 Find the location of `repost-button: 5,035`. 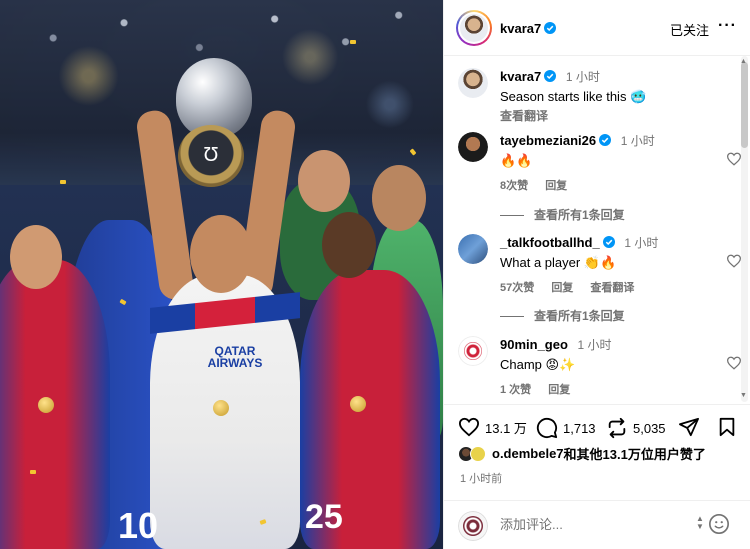

repost-button: 5,035 is located at coordinates (636, 428).